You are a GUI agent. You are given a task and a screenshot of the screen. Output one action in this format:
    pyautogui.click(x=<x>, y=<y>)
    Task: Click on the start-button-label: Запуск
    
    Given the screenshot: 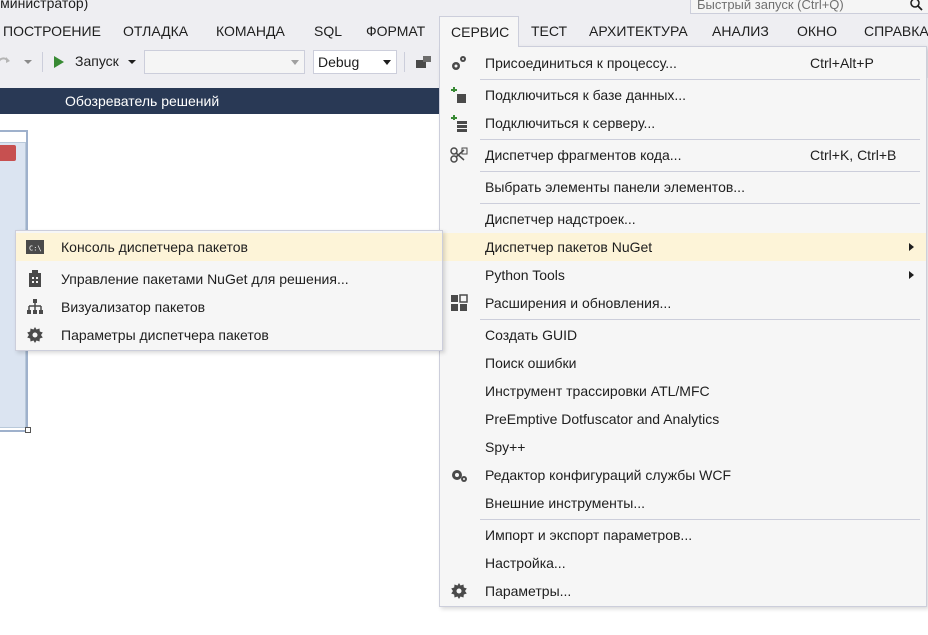 What is the action you would take?
    pyautogui.click(x=97, y=61)
    